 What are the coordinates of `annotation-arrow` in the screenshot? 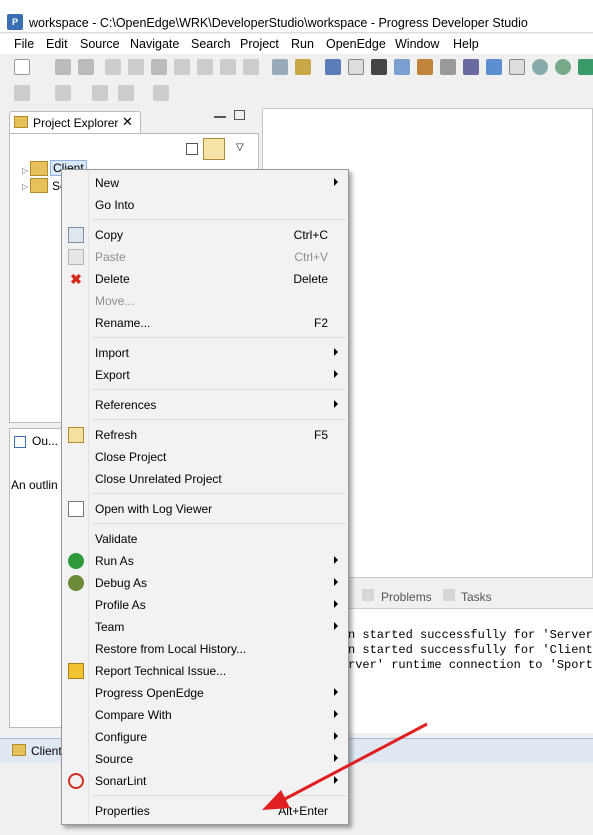 It's located at (345, 766).